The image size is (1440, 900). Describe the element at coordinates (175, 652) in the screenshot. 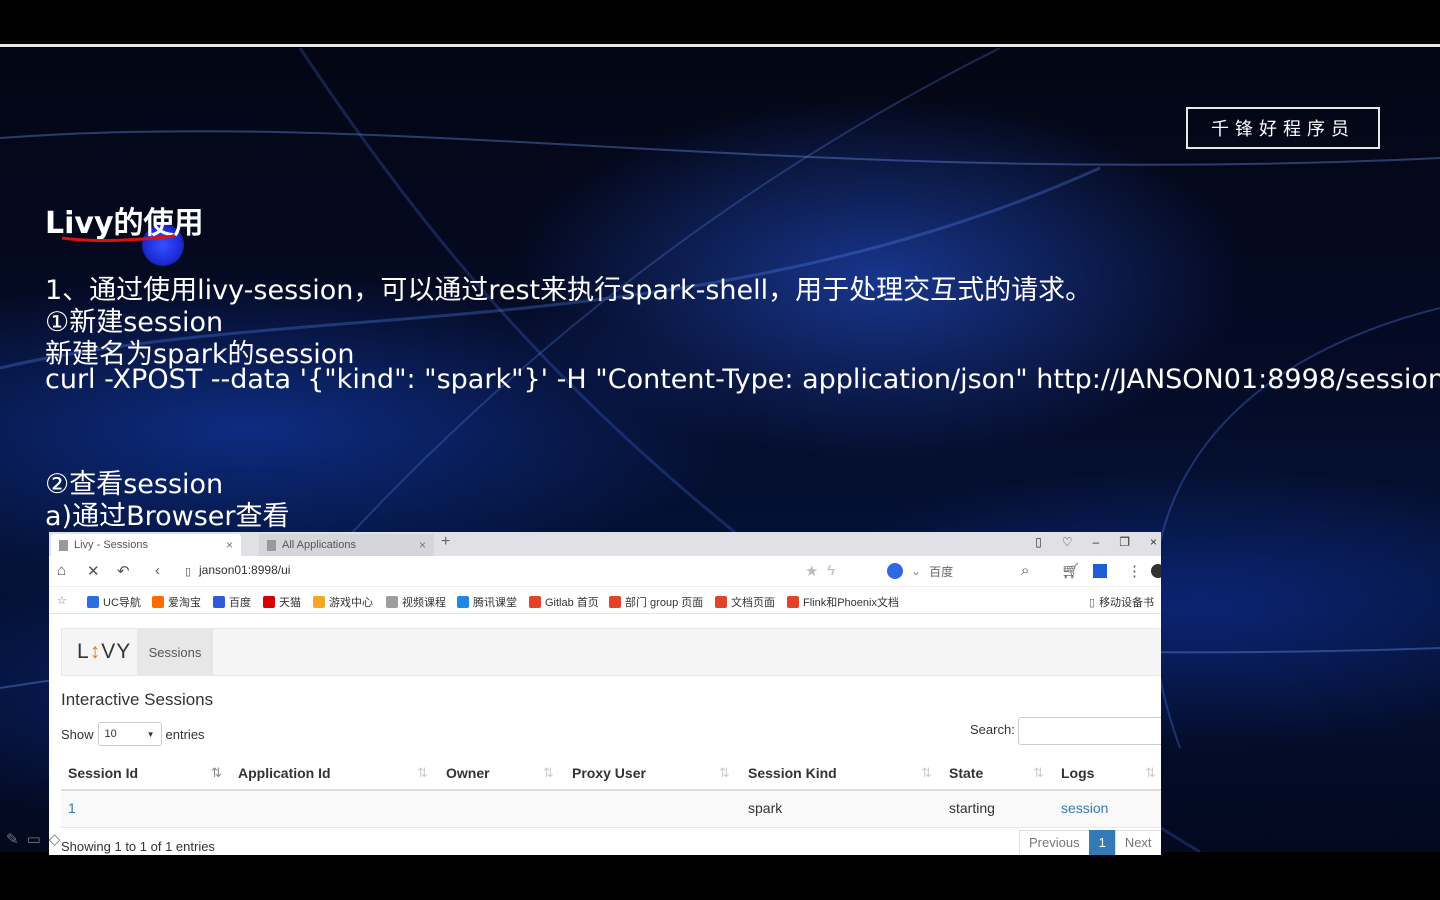

I see `nav-sessions-tab: Sessions` at that location.